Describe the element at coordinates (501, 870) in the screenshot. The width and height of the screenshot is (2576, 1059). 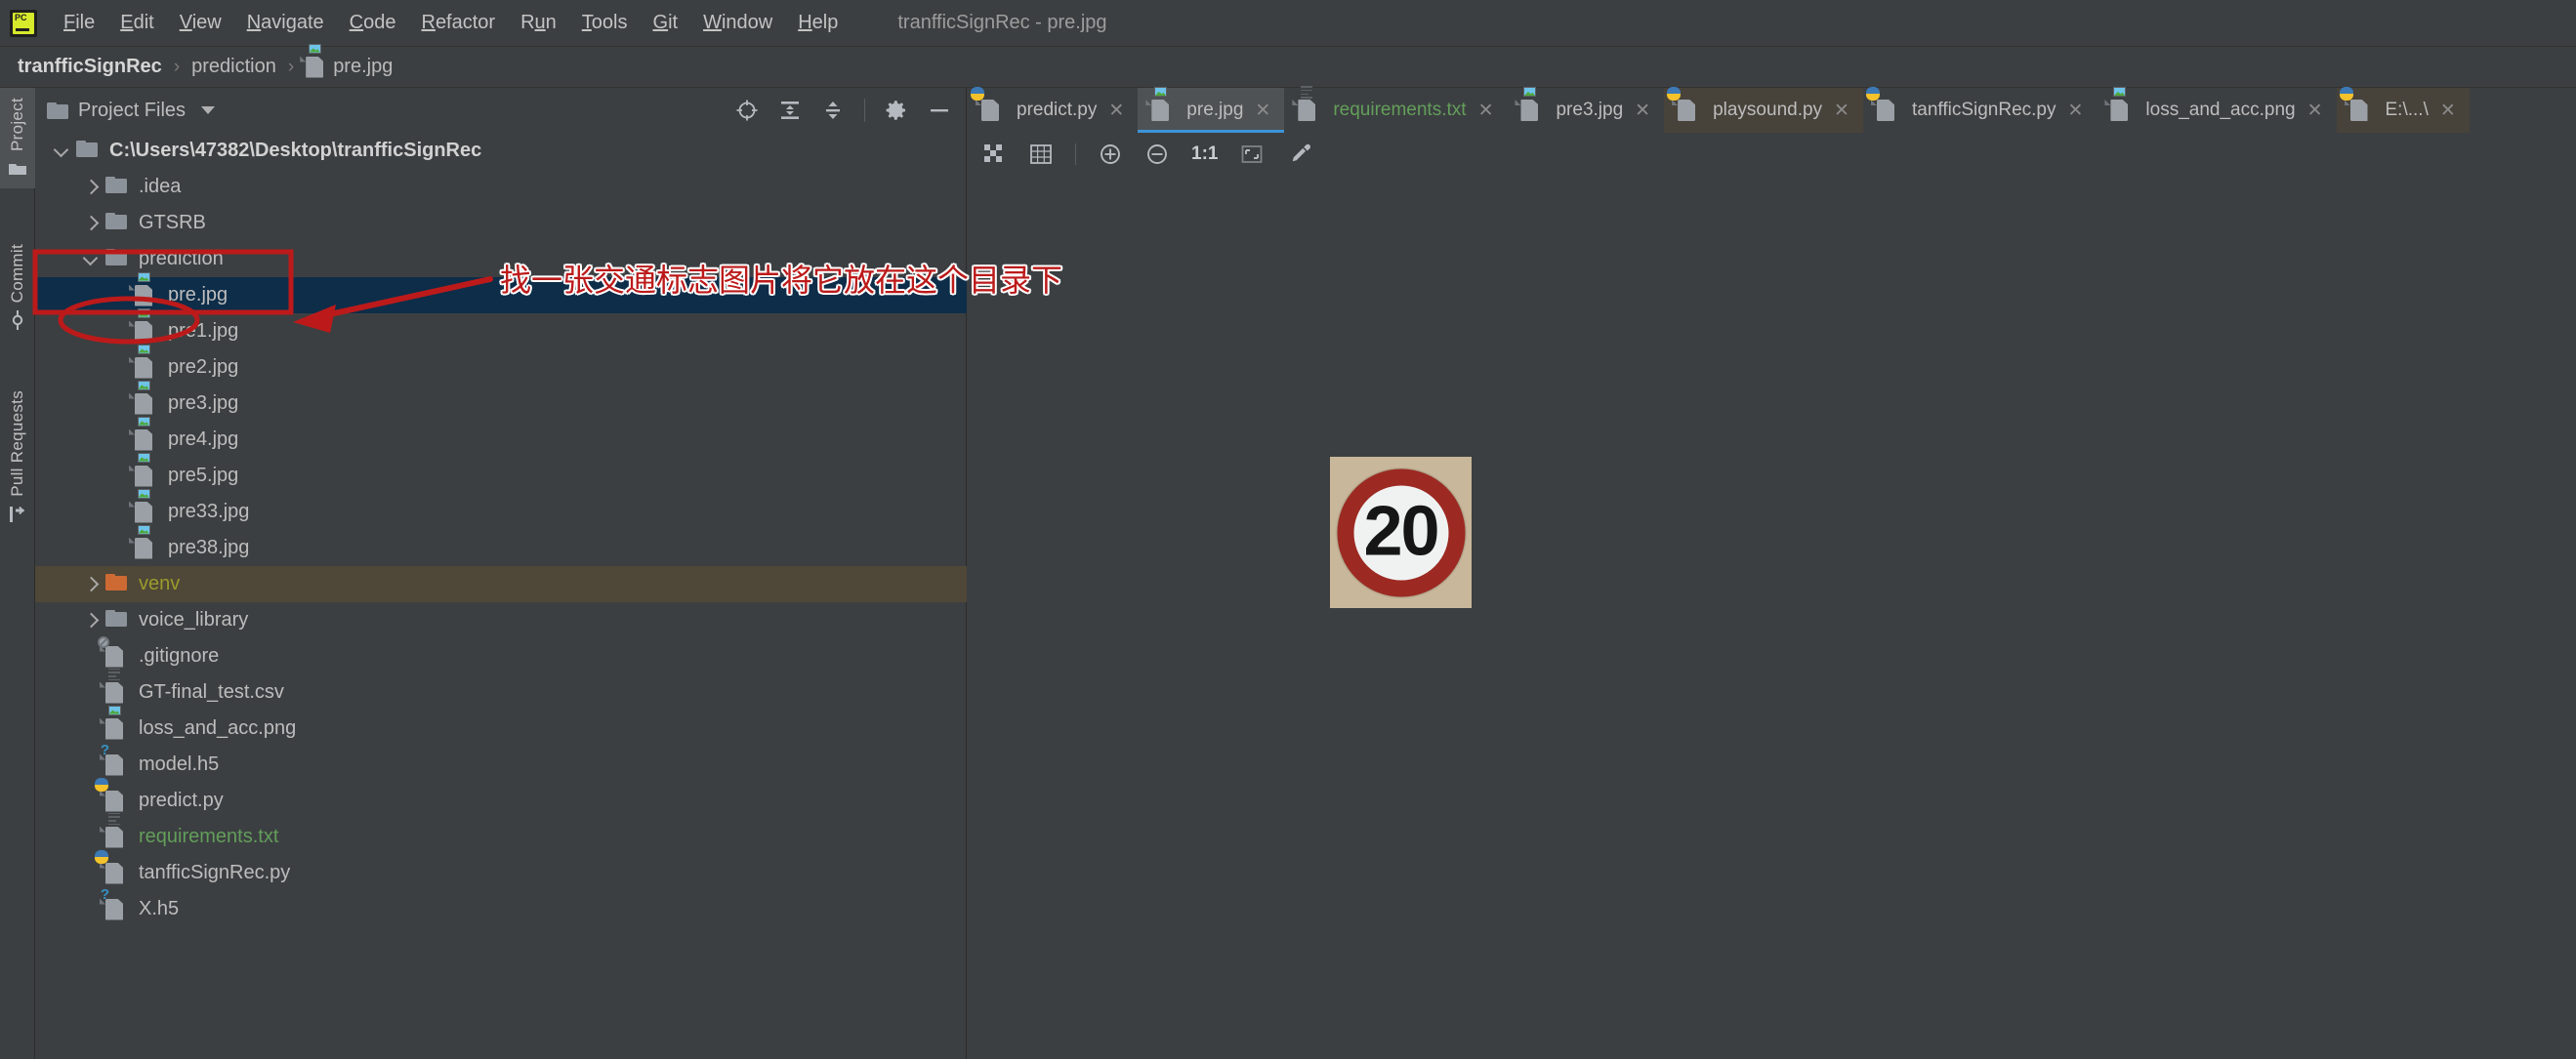
I see `tree-row: tanfficSignRec.py` at that location.